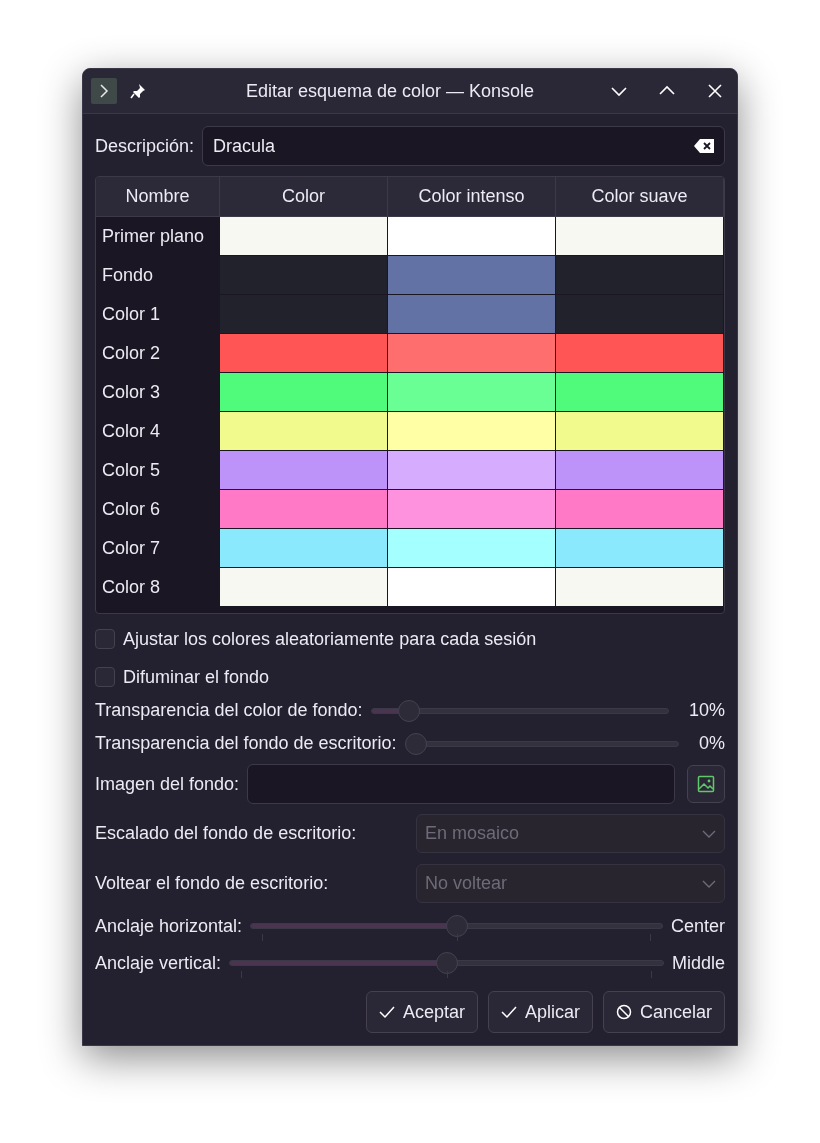 This screenshot has width=820, height=1143. What do you see at coordinates (138, 91) in the screenshot?
I see `pin-icon` at bounding box center [138, 91].